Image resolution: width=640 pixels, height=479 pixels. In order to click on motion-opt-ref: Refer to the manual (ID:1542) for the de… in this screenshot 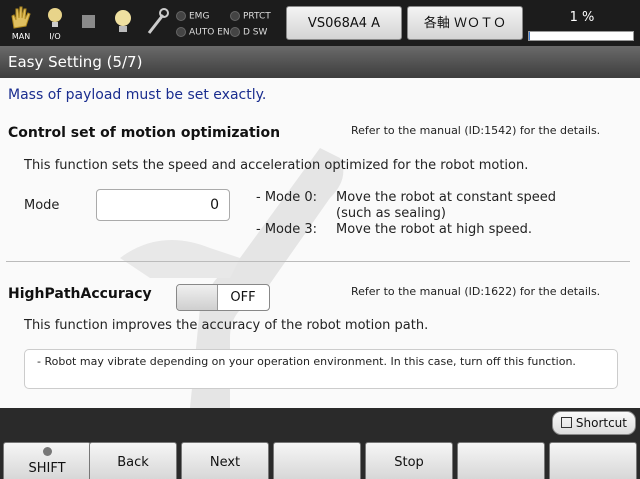, I will do `click(476, 130)`.